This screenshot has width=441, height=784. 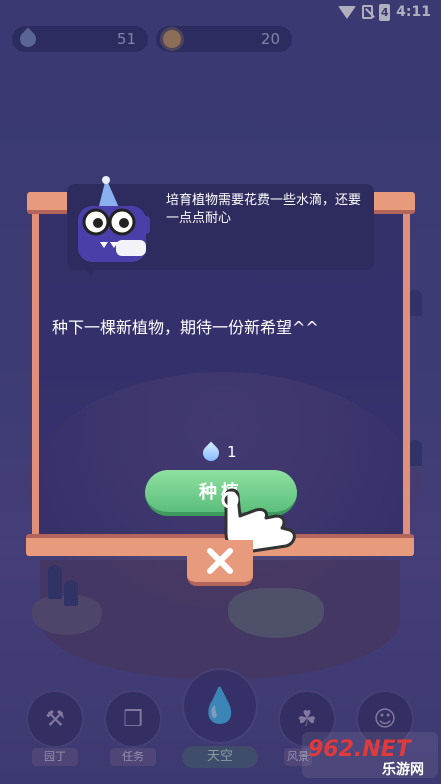 What do you see at coordinates (360, 749) in the screenshot?
I see `svg-text: 962.NET` at bounding box center [360, 749].